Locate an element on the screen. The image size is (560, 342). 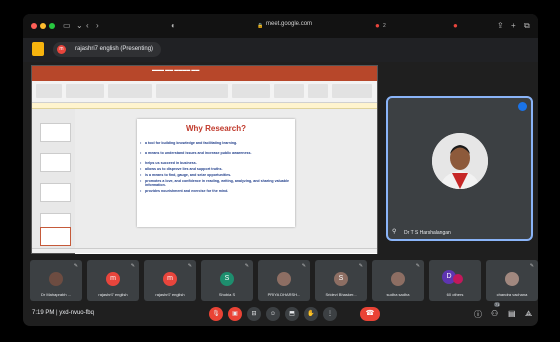
leave-call-button: ☎ is located at coordinates (370, 314).